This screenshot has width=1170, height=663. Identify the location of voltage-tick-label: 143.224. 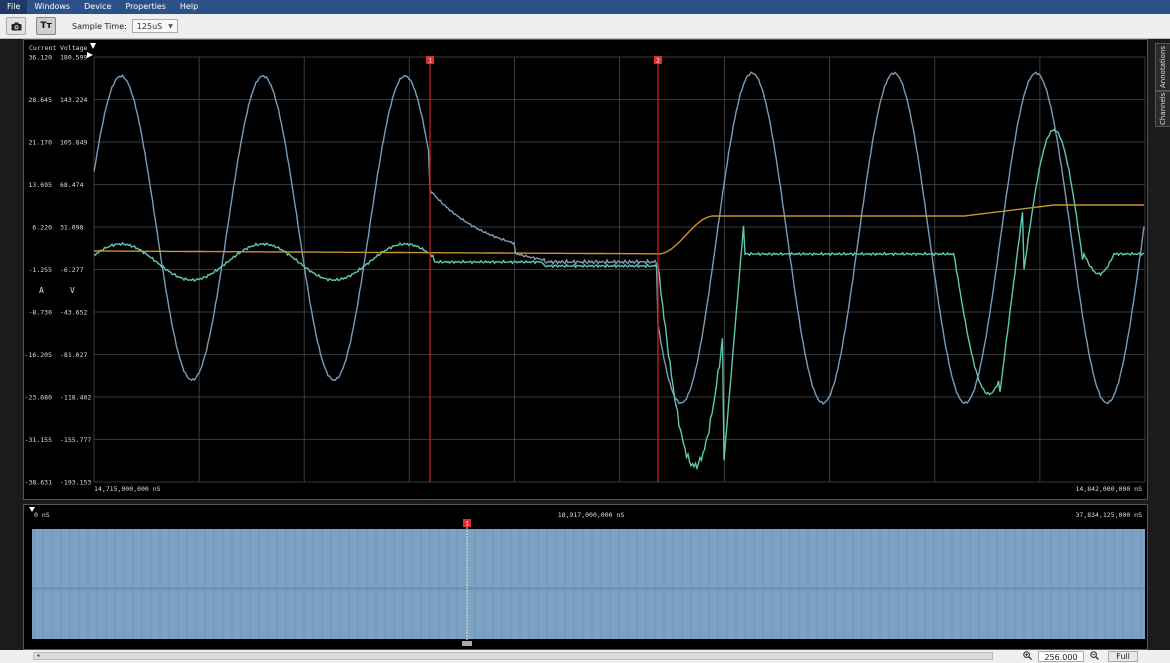
(73, 100).